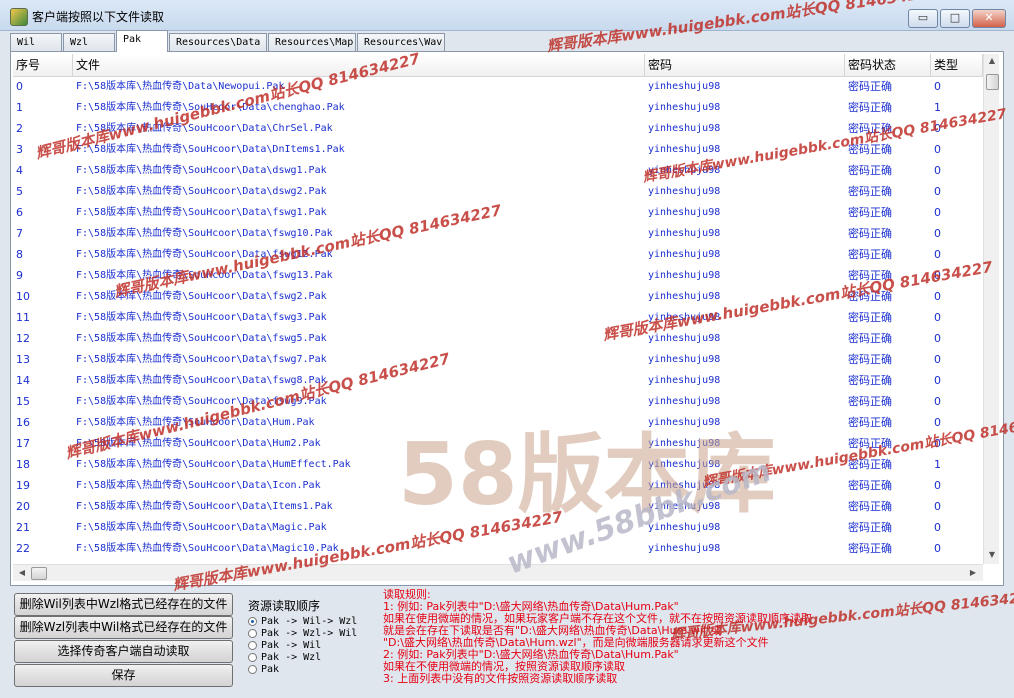  I want to click on tab-resources-wav: Resources\Wav, so click(401, 42).